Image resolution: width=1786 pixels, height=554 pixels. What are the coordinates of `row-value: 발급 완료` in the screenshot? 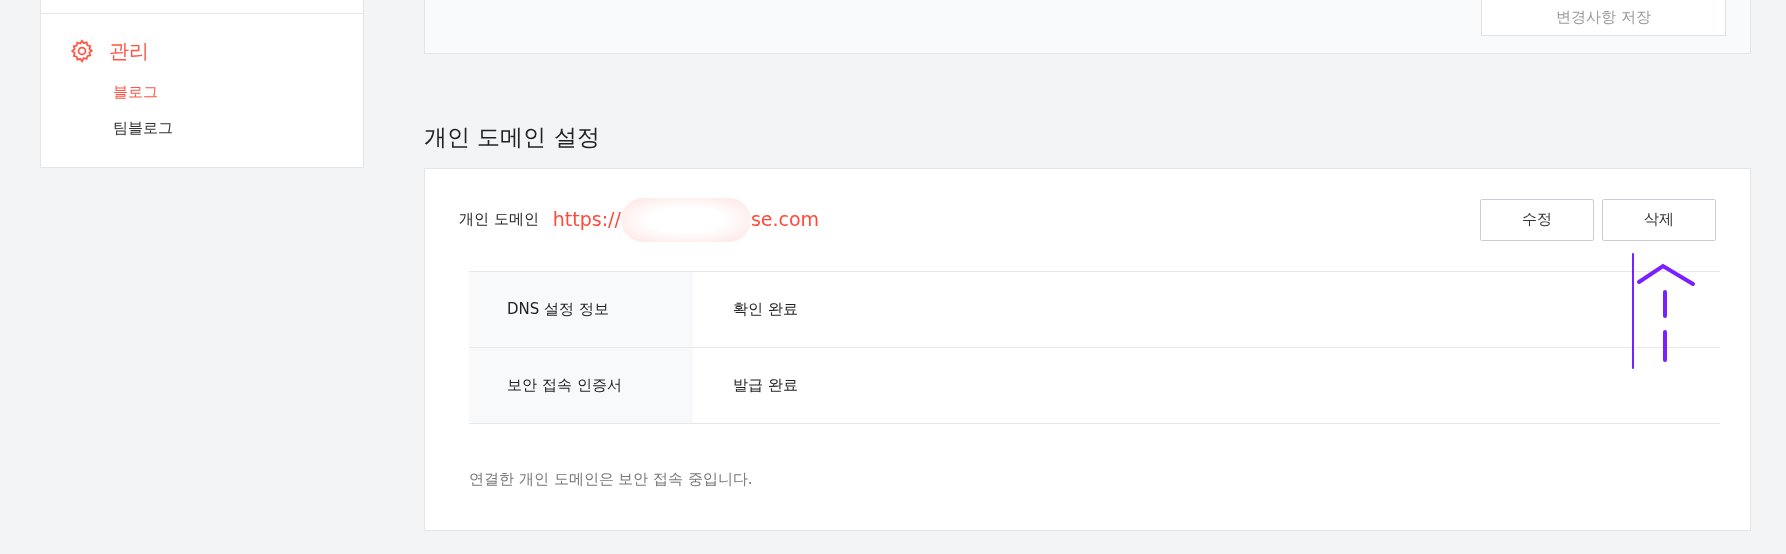 It's located at (765, 385).